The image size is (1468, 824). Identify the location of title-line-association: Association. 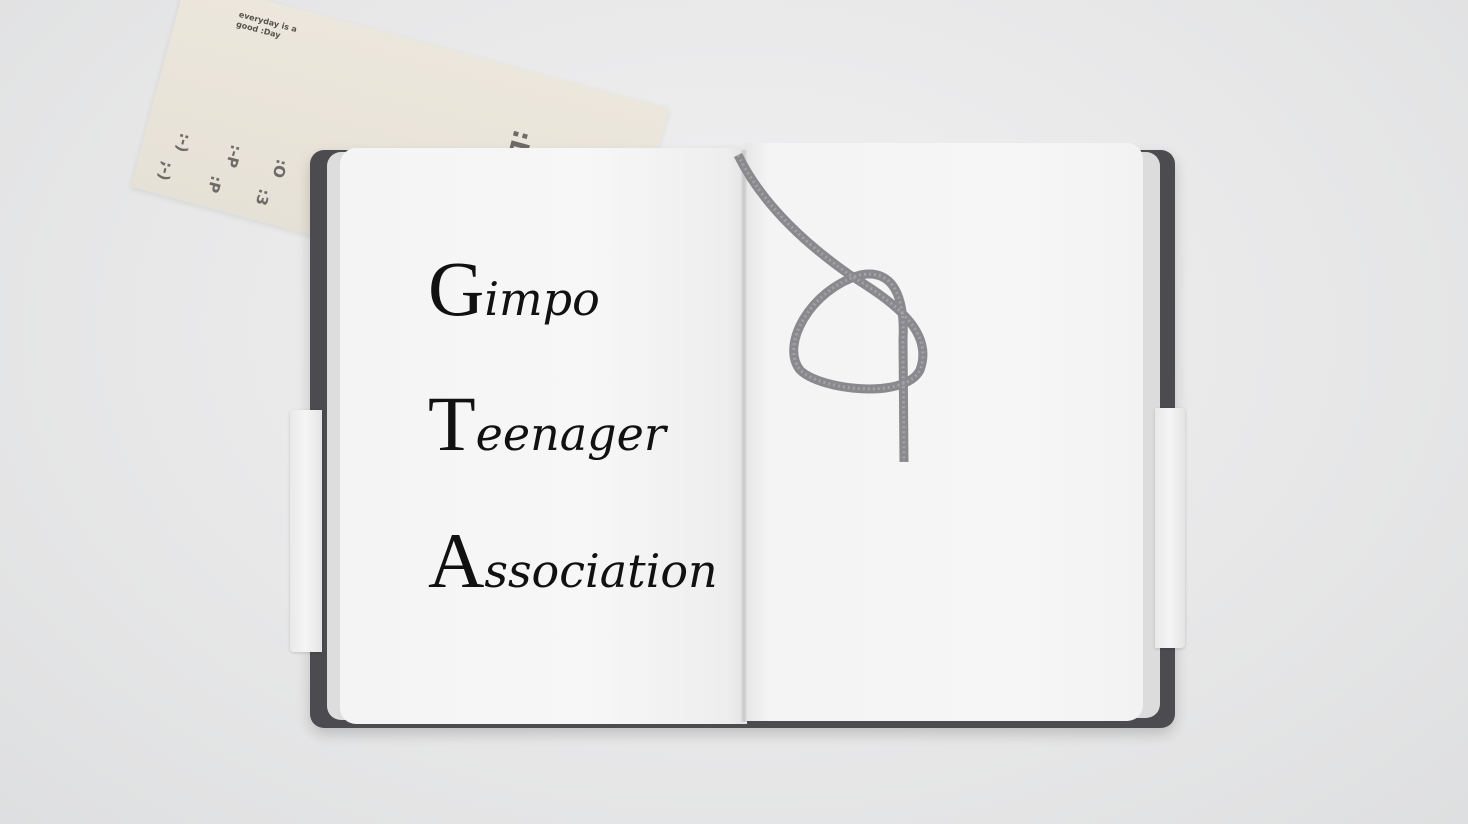
(573, 561).